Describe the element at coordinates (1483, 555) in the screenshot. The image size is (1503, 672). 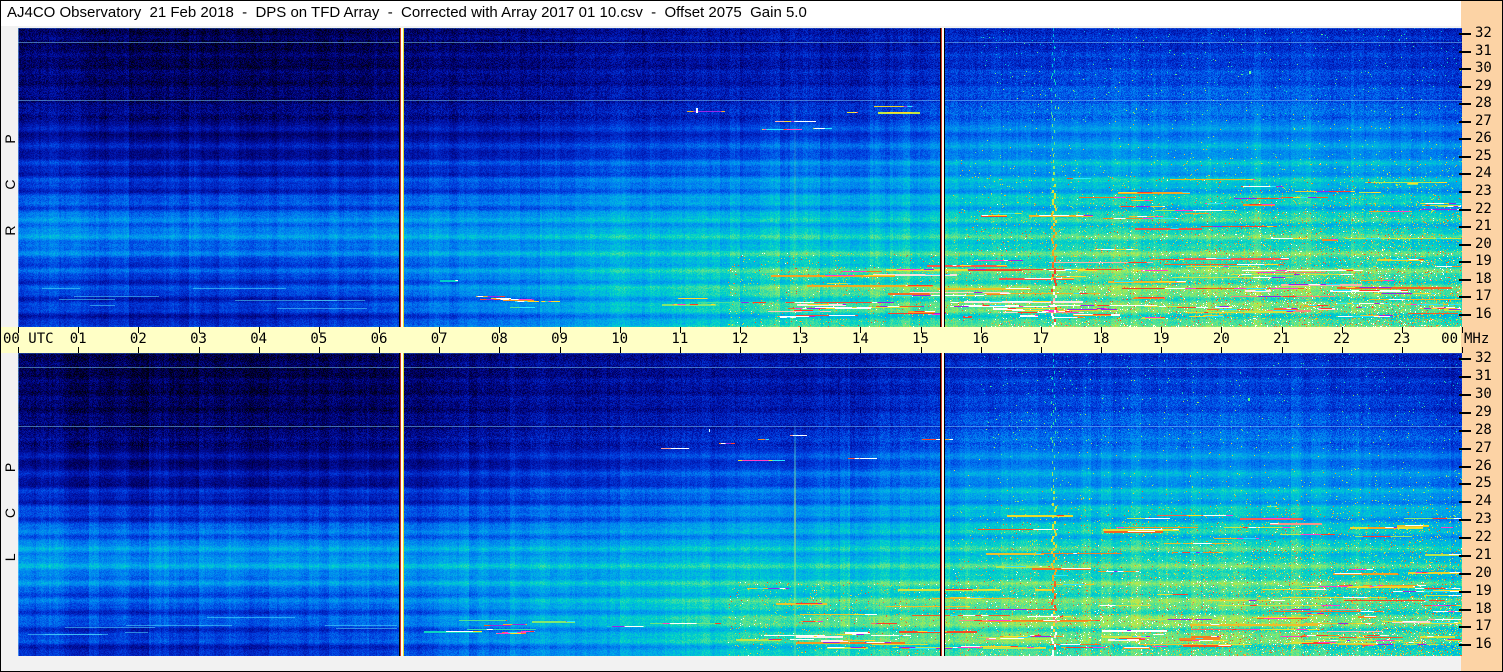
I see `frequency-tick-label: 21` at that location.